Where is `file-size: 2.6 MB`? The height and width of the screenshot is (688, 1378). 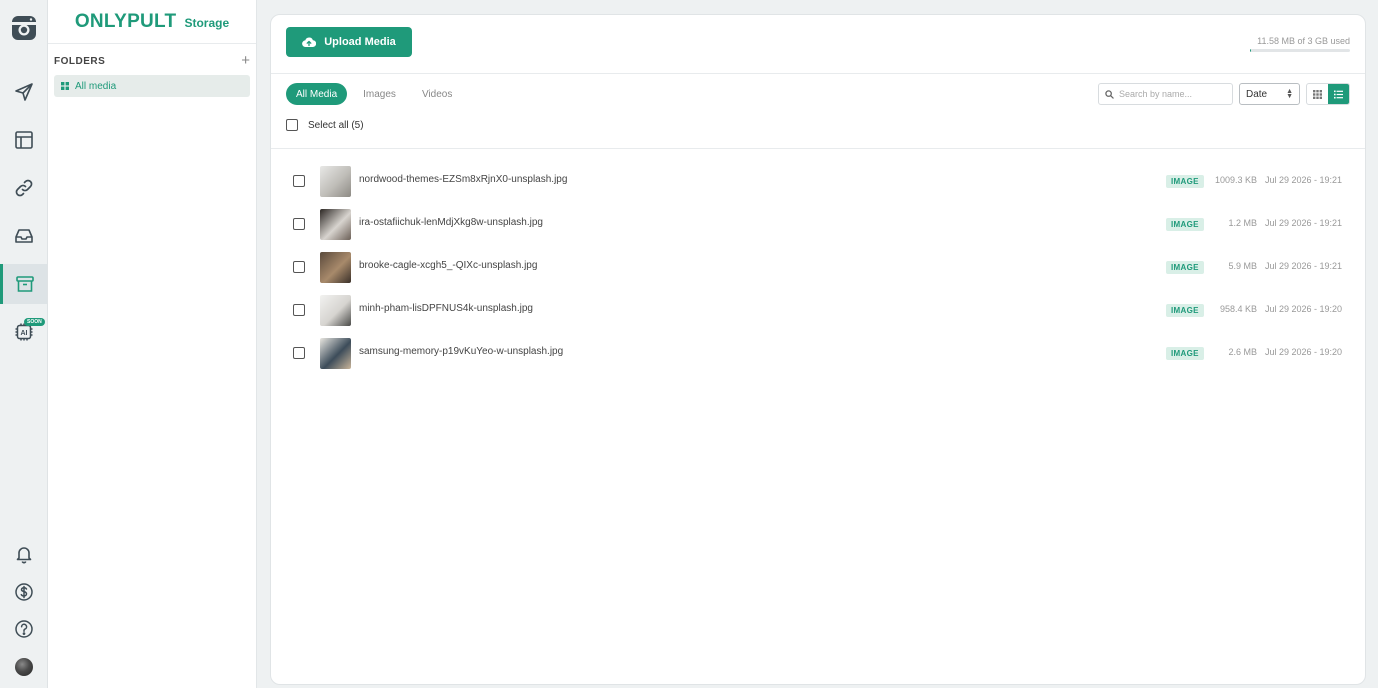 file-size: 2.6 MB is located at coordinates (1242, 352).